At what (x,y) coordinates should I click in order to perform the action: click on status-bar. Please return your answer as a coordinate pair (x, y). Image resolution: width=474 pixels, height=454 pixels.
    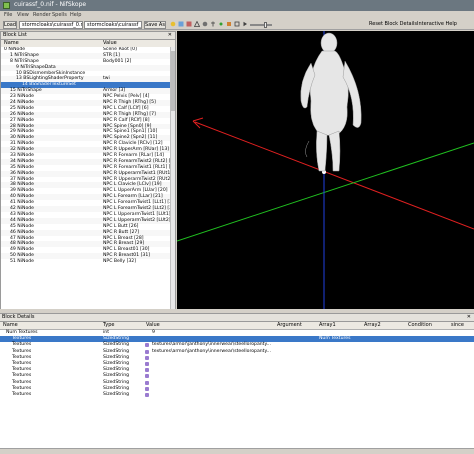
    Looking at the image, I should click on (237, 451).